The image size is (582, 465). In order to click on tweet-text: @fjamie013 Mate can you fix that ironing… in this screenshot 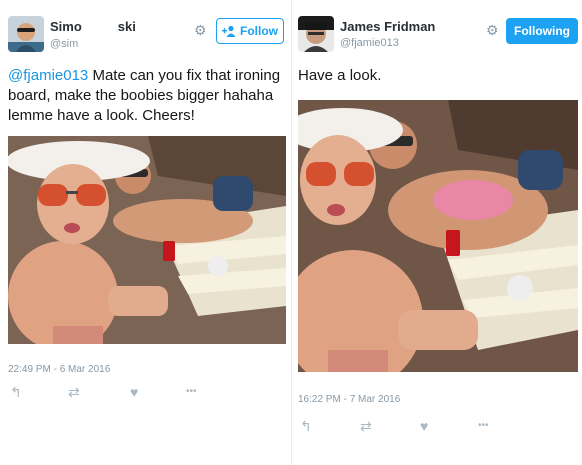, I will do `click(147, 96)`.